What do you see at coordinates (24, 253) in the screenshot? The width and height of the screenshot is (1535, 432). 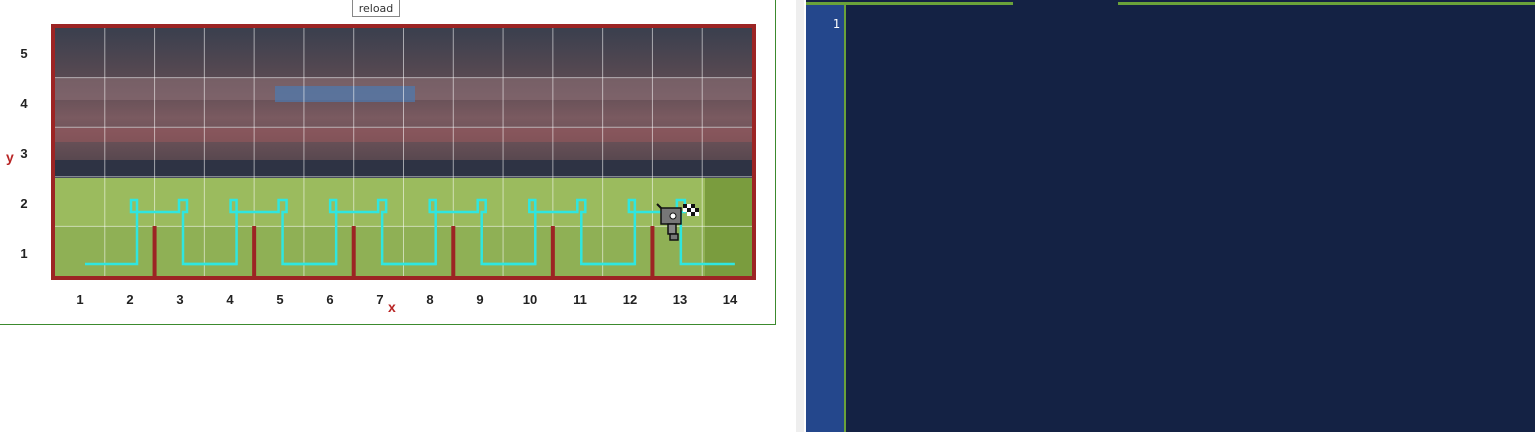 I see `y-tick-1: 1` at bounding box center [24, 253].